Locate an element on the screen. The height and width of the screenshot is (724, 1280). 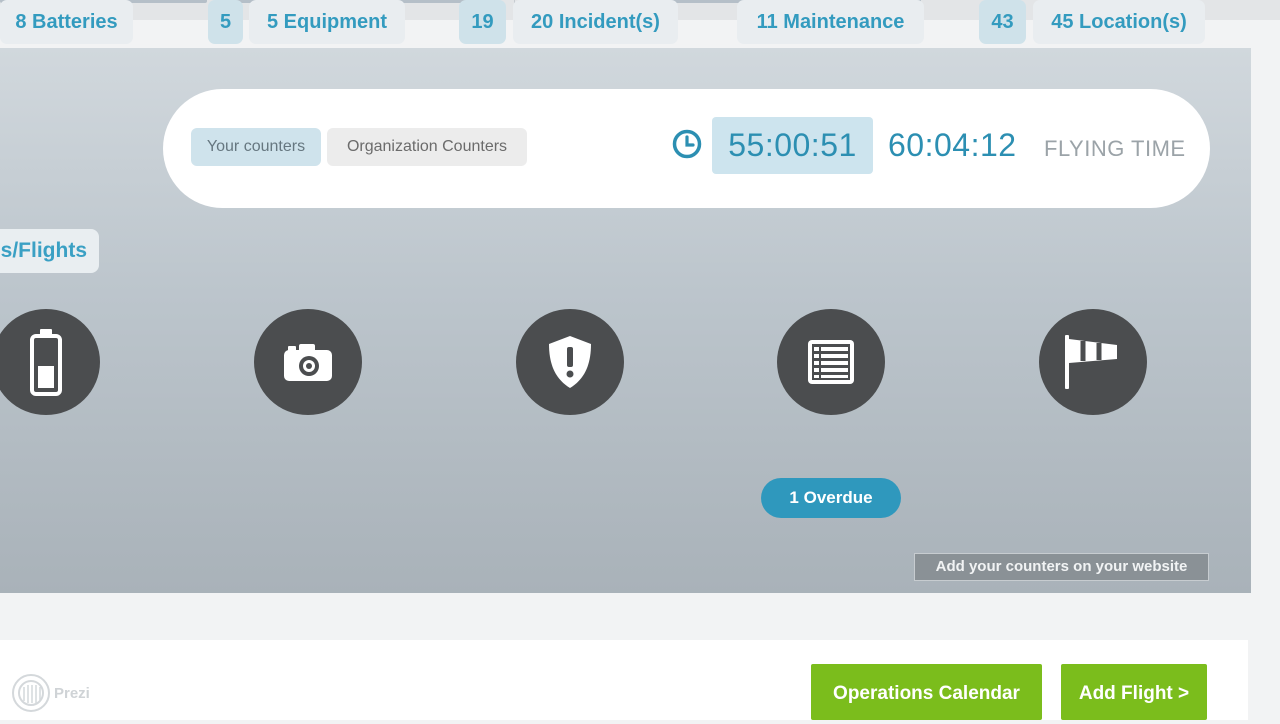
incidents-circle is located at coordinates (570, 362).